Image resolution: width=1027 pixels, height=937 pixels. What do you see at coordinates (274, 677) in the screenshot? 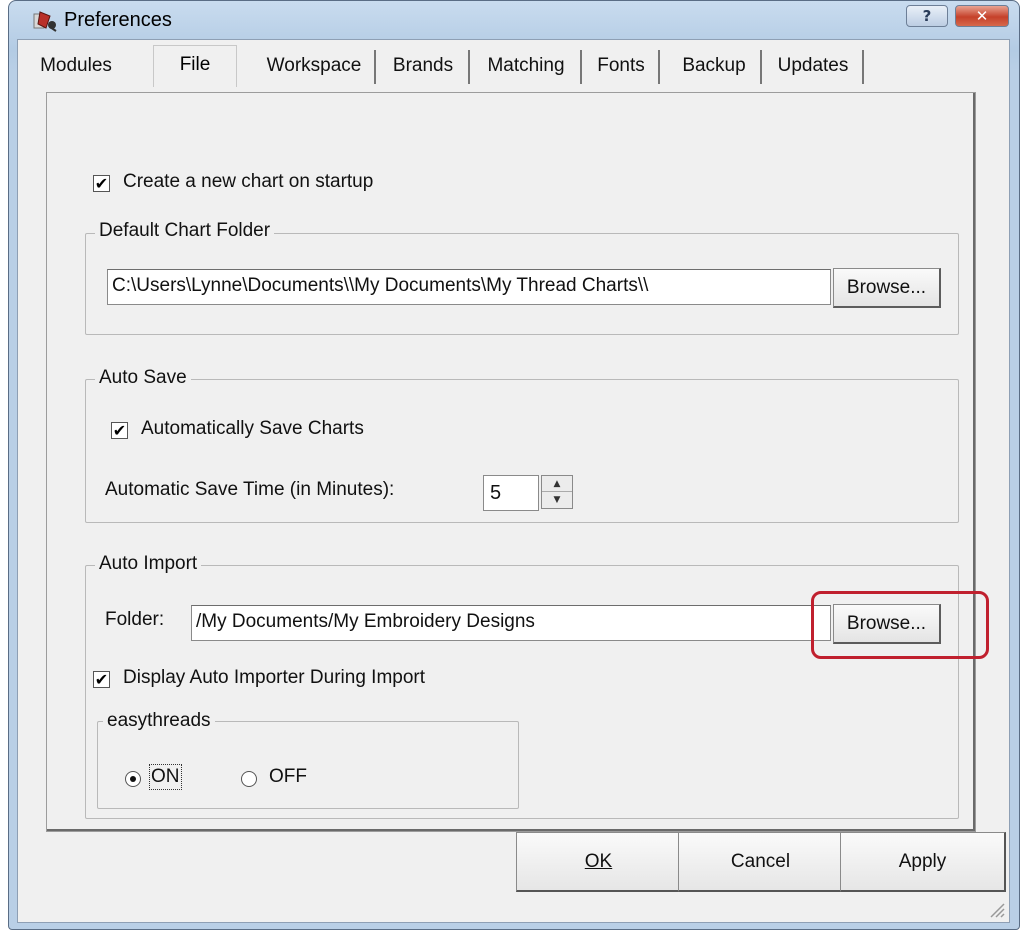
I see `display-auto-importer-label: Display Auto Importer During Import` at bounding box center [274, 677].